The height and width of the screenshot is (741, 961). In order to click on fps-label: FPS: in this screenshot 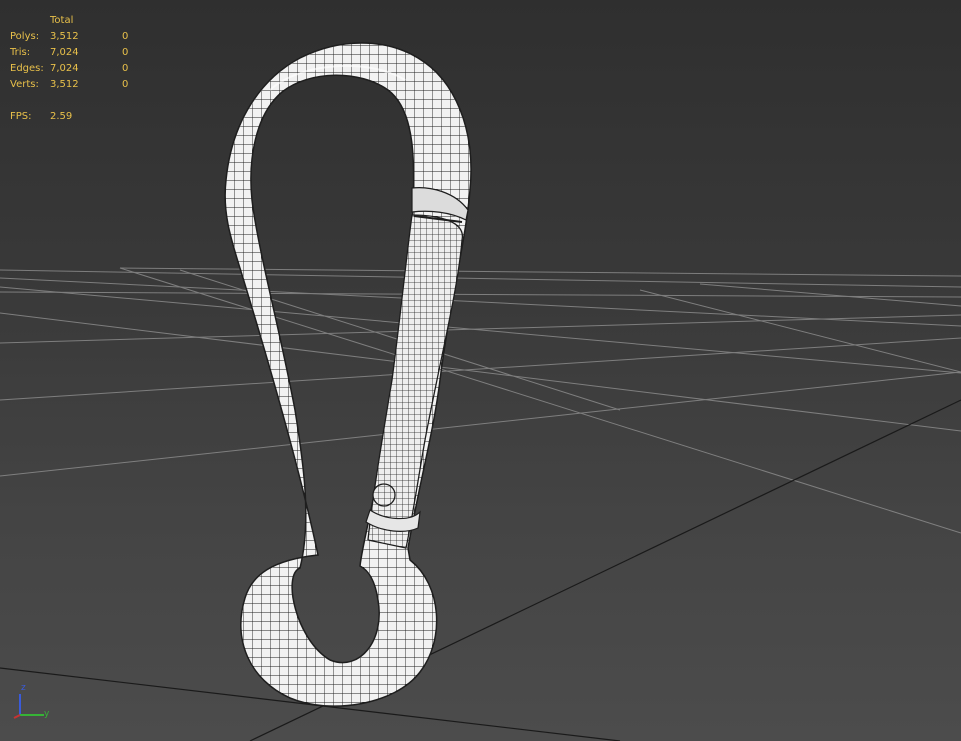, I will do `click(21, 116)`.